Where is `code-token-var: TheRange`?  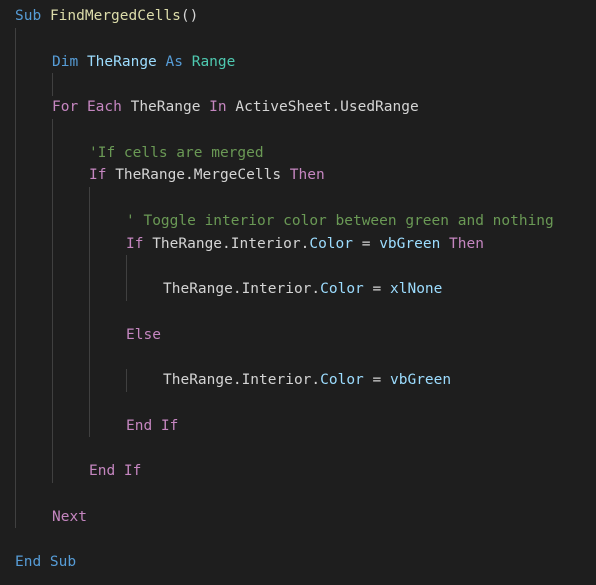 code-token-var: TheRange is located at coordinates (121, 61).